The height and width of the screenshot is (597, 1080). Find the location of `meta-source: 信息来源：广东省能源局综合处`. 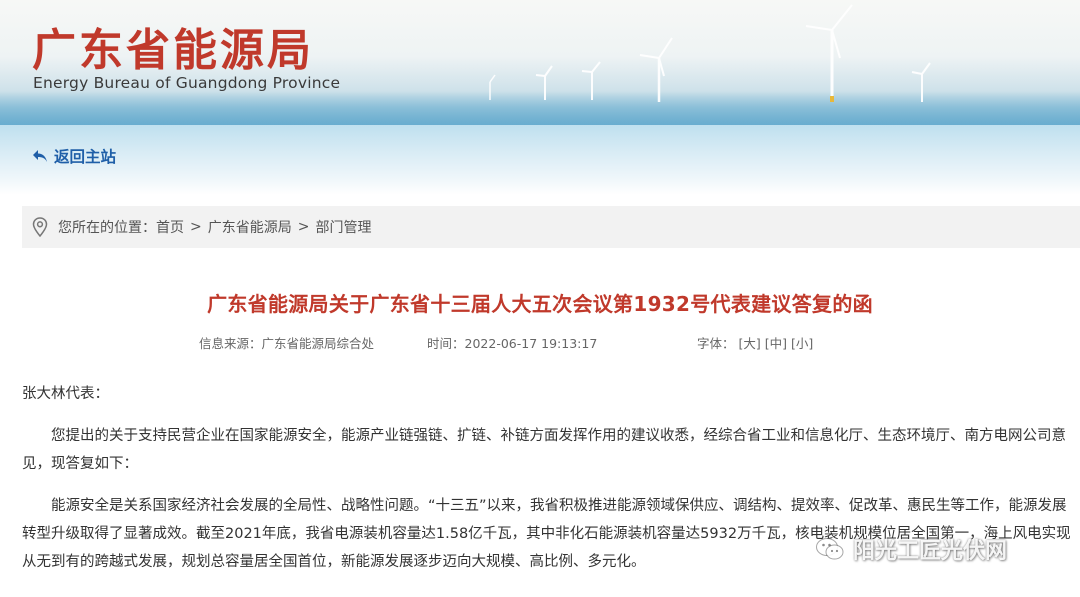

meta-source: 信息来源：广东省能源局综合处 is located at coordinates (286, 342).